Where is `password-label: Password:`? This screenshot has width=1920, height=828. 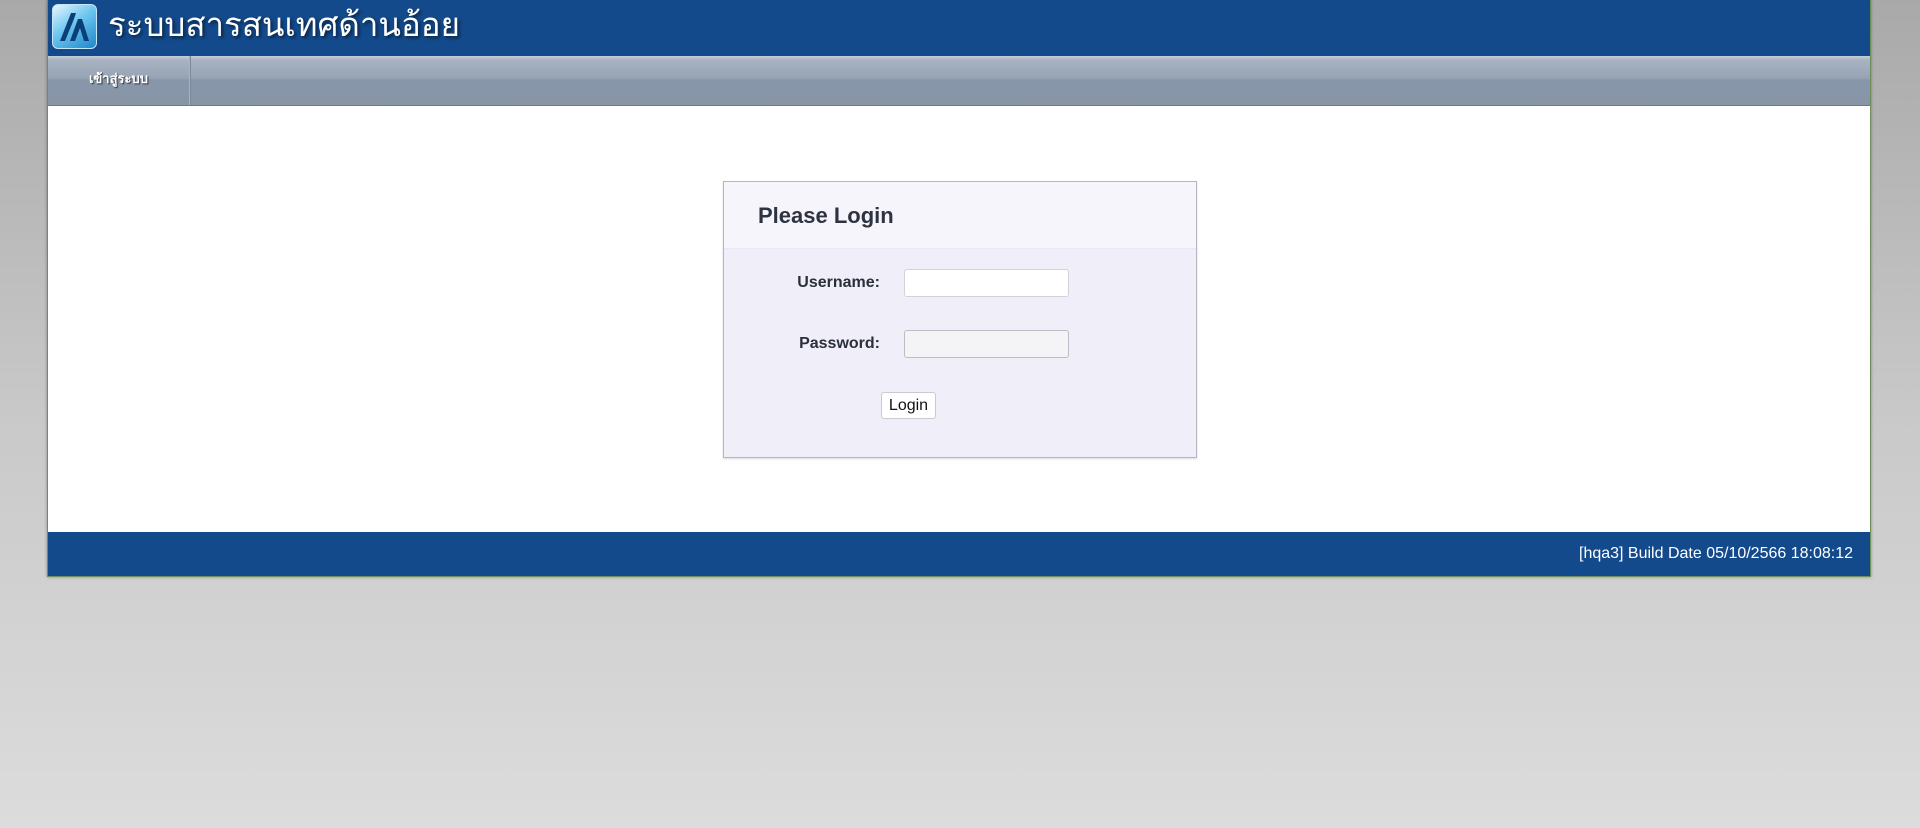
password-label: Password: is located at coordinates (839, 343).